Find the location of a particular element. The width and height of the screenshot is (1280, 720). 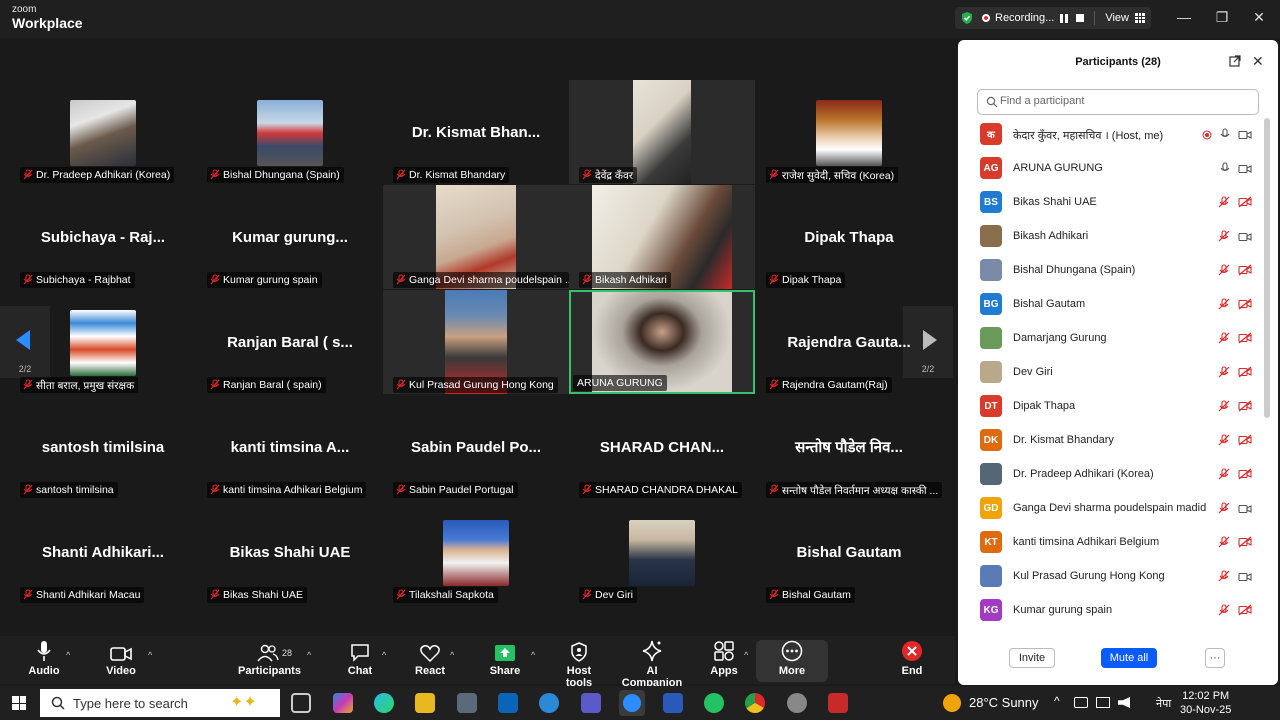

share-options-chevron-icon: ^ is located at coordinates (533, 655).